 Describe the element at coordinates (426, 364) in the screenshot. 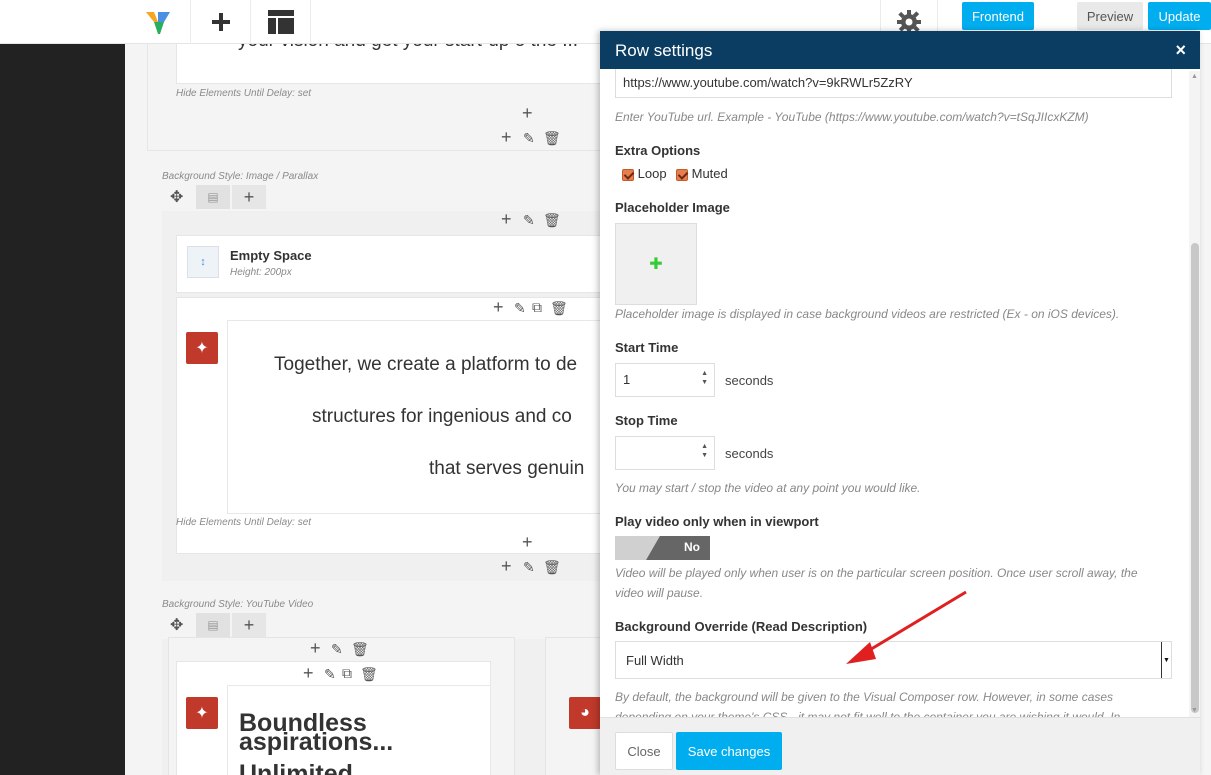

I see `text-line-1: Together, we create a platform to de` at that location.